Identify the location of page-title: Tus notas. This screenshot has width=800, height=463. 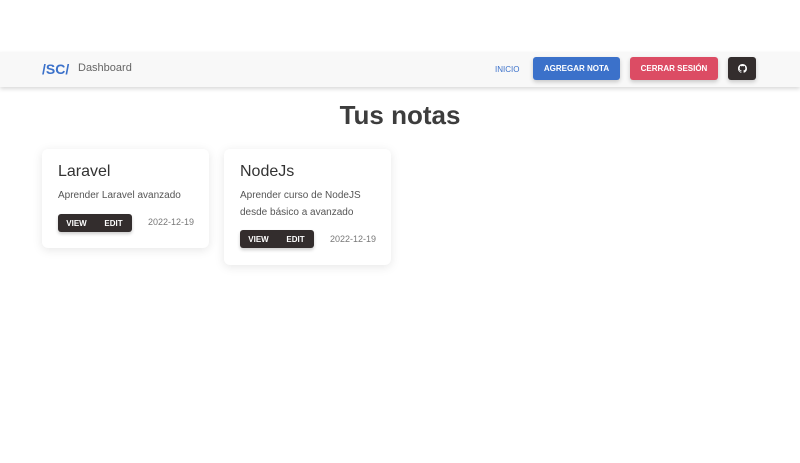
(400, 115).